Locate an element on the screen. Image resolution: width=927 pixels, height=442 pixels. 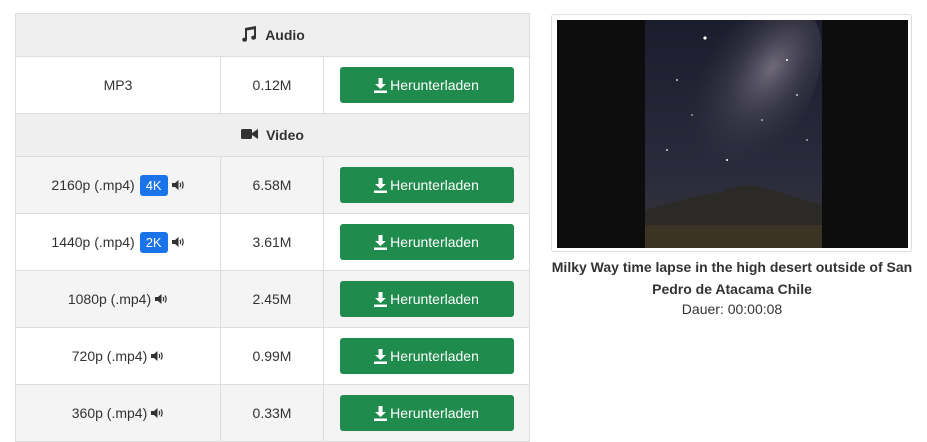
table-row: 1440p (.mp4) 2K 3.61M Herunterladen is located at coordinates (273, 242).